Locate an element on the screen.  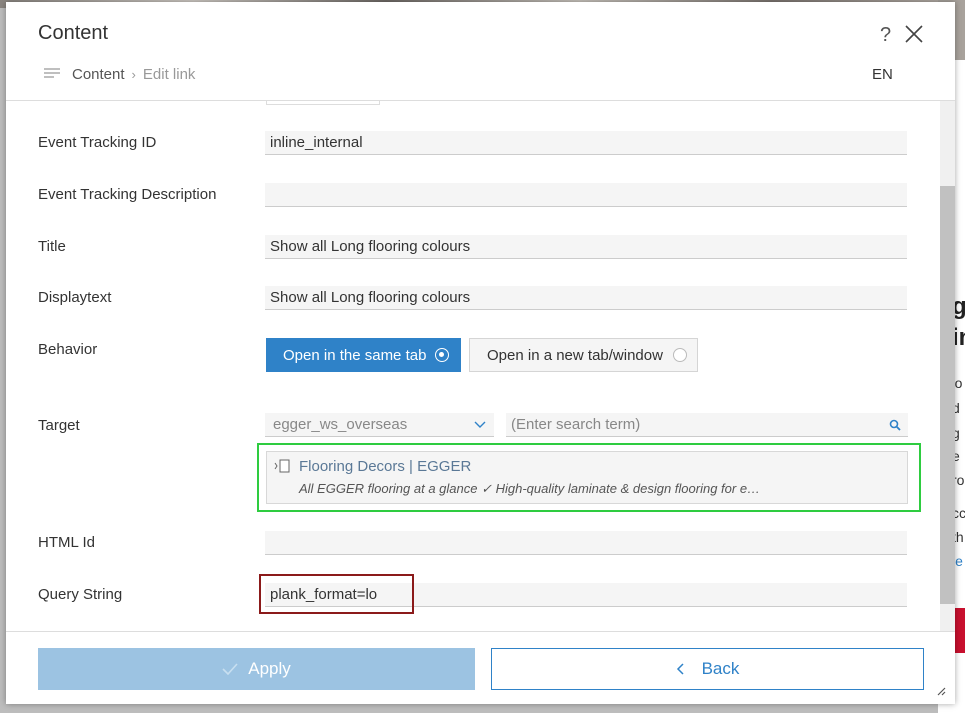
radio-selected-icon is located at coordinates (442, 355).